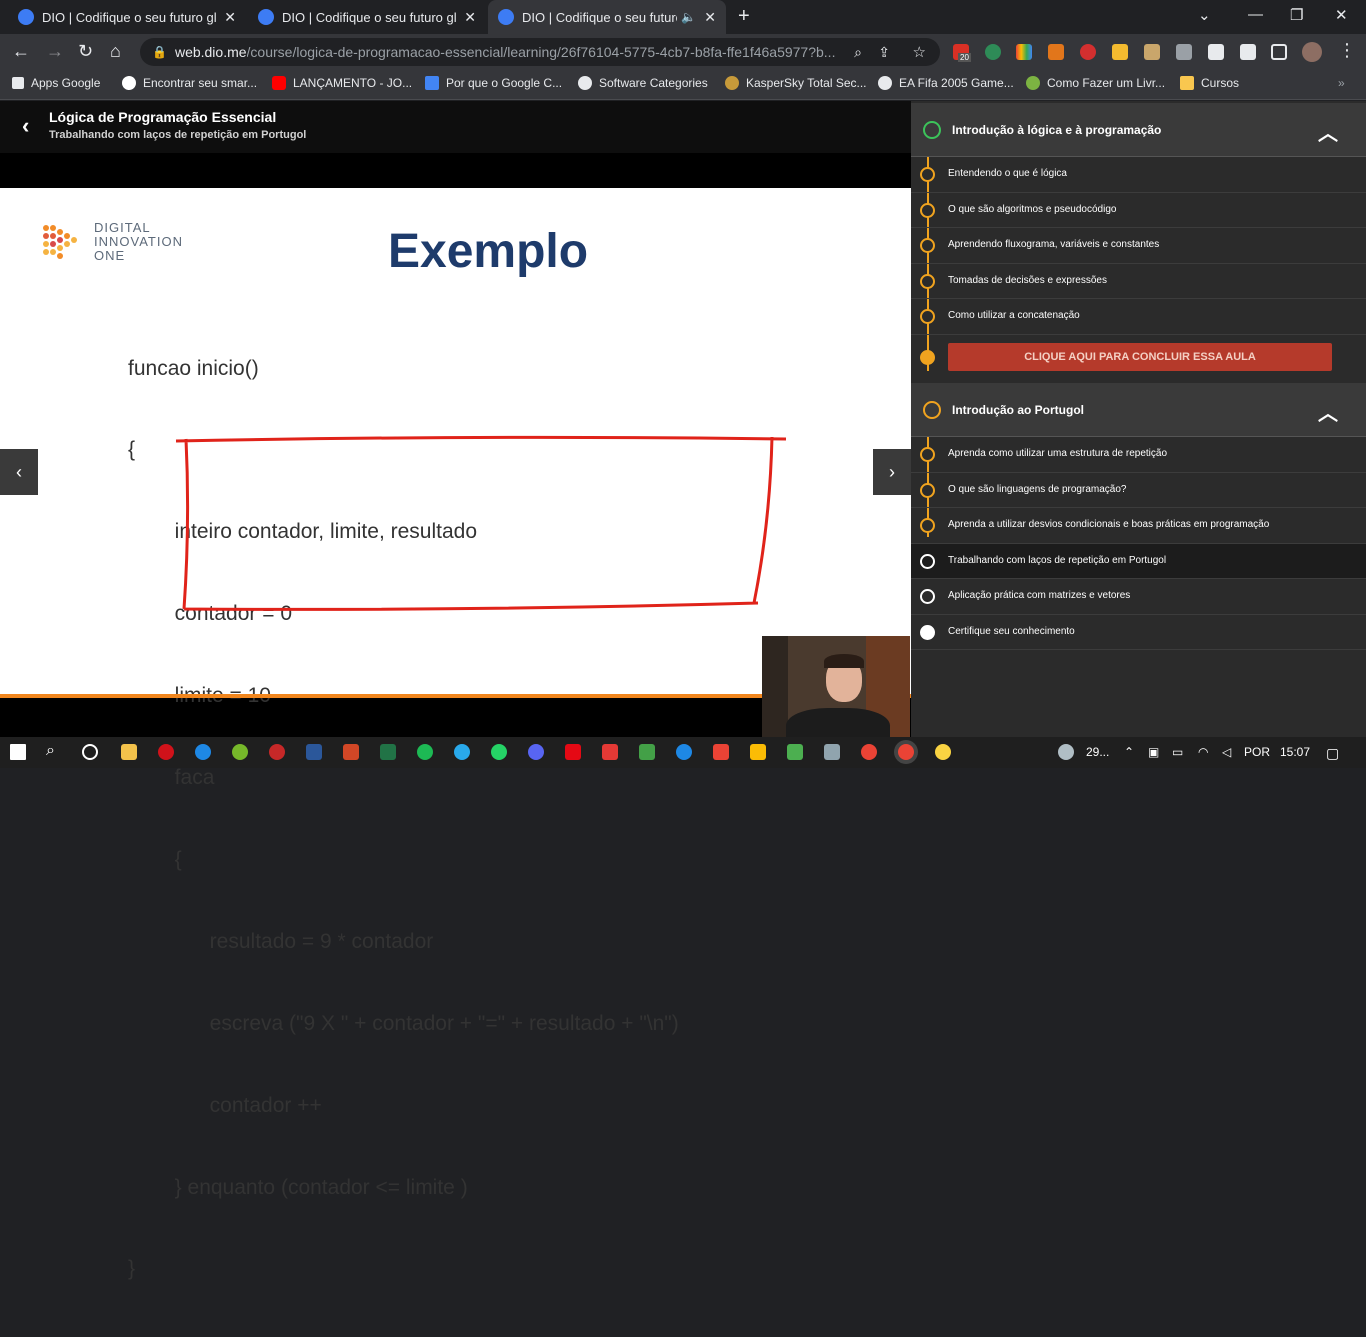 This screenshot has width=1366, height=1337. Describe the element at coordinates (240, 752) in the screenshot. I see `utorrent-icon` at that location.